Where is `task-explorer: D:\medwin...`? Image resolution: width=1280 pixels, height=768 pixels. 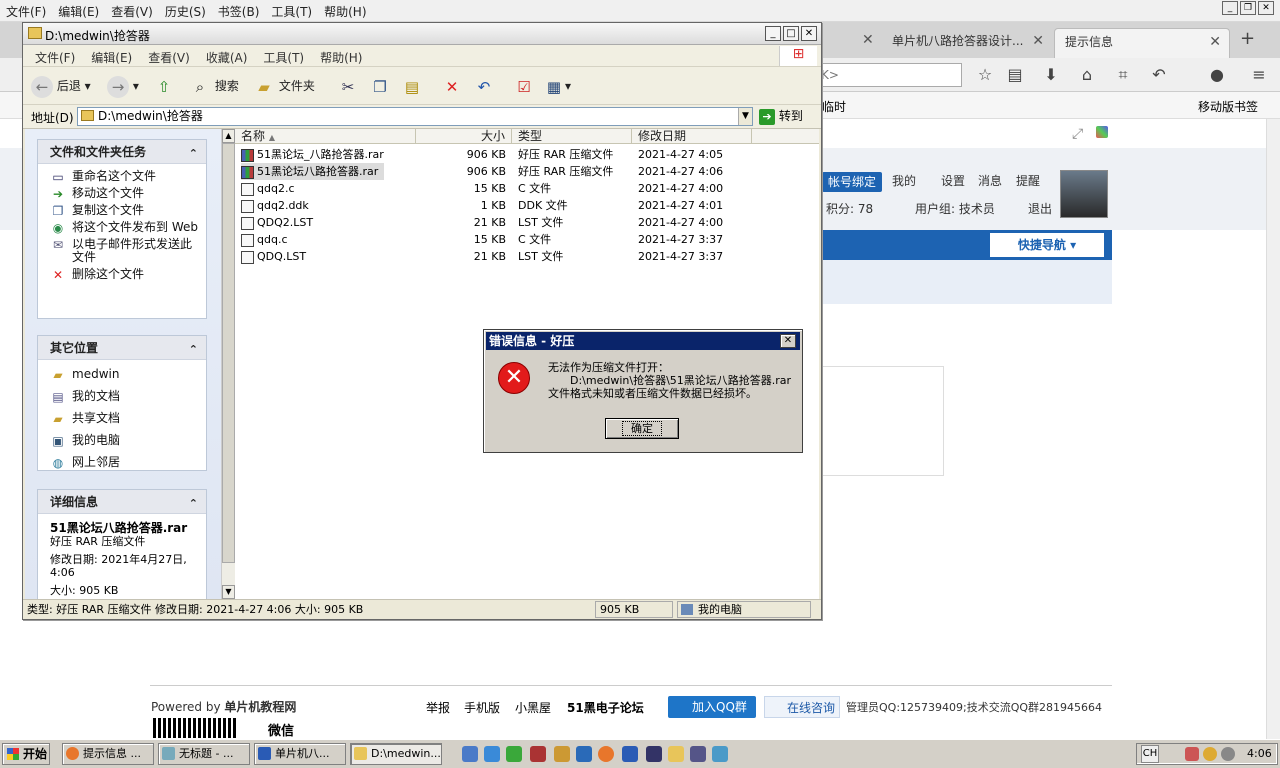
task-explorer: D:\medwin... is located at coordinates (396, 754).